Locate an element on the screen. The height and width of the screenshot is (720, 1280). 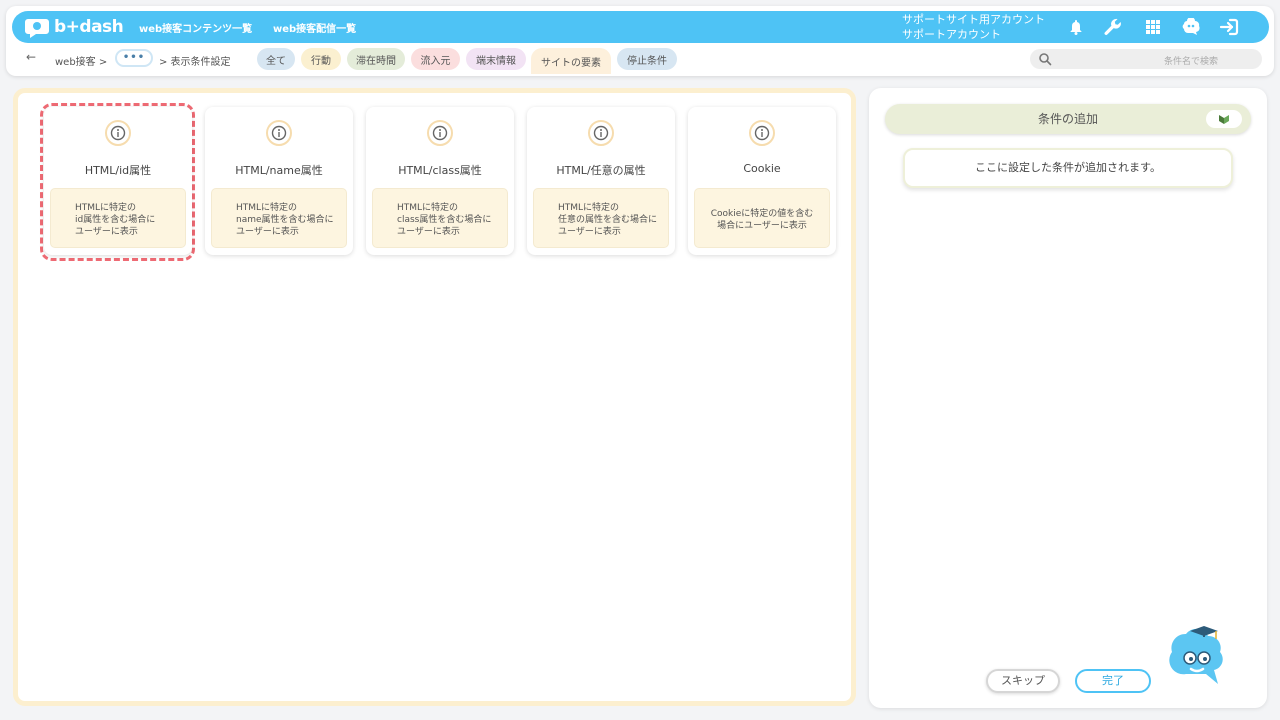
condition-card-html-id: HTML/id属性 HTMLに特定の id属性を含む場合に ユーザーに表示 is located at coordinates (118, 181).